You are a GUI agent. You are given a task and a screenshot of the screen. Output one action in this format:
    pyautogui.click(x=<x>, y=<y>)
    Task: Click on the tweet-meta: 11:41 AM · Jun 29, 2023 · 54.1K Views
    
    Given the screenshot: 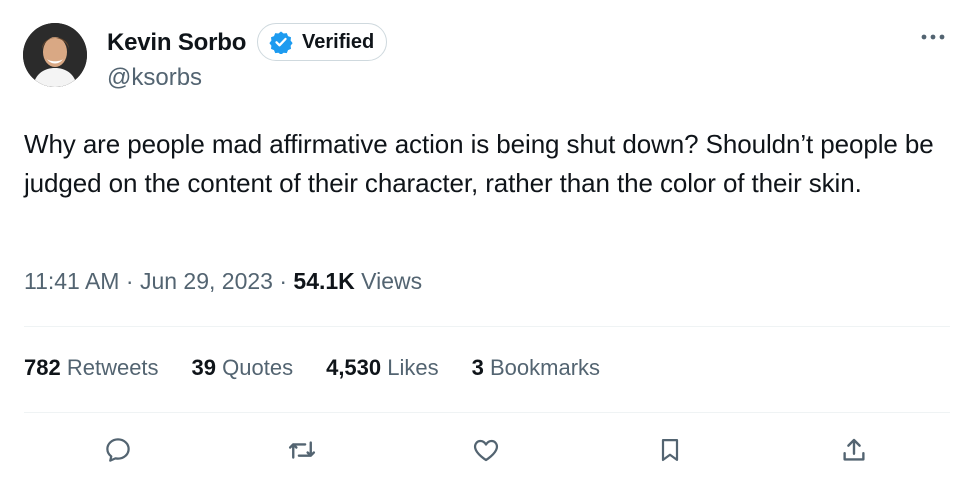 What is the action you would take?
    pyautogui.click(x=223, y=281)
    